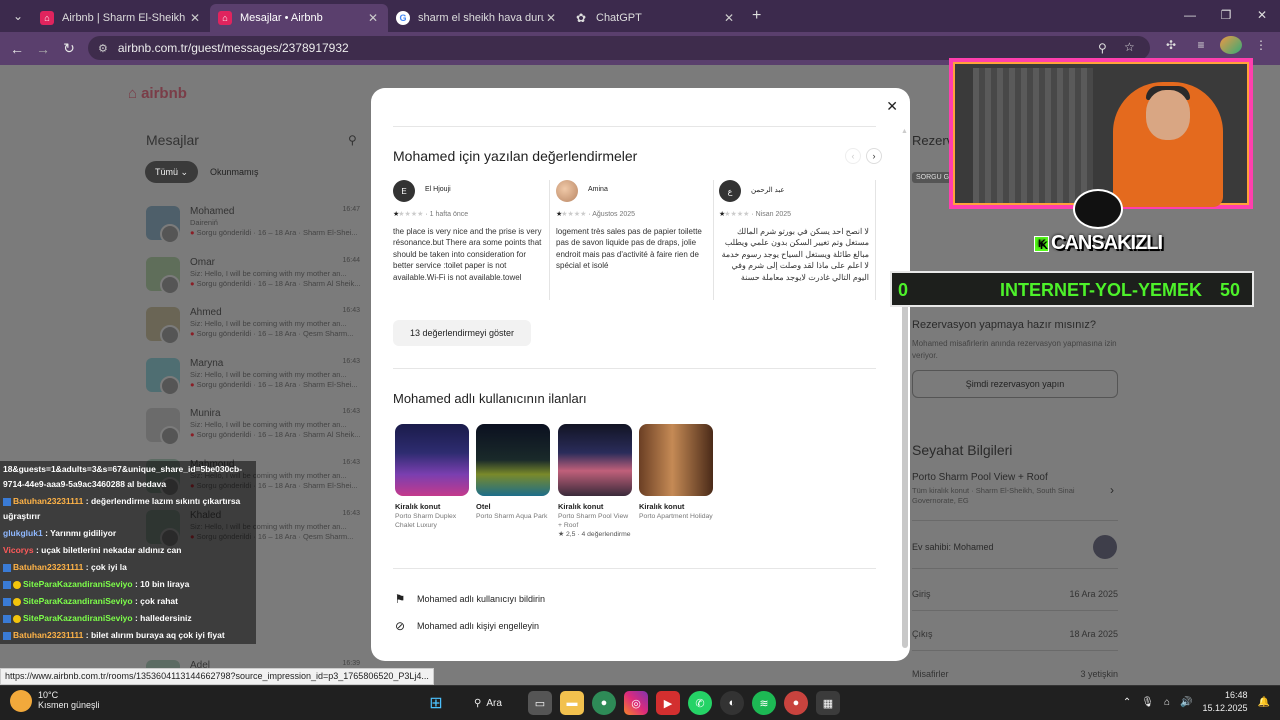 The height and width of the screenshot is (720, 1280). What do you see at coordinates (636, 703) in the screenshot?
I see `instagram-icon: ◎` at bounding box center [636, 703].